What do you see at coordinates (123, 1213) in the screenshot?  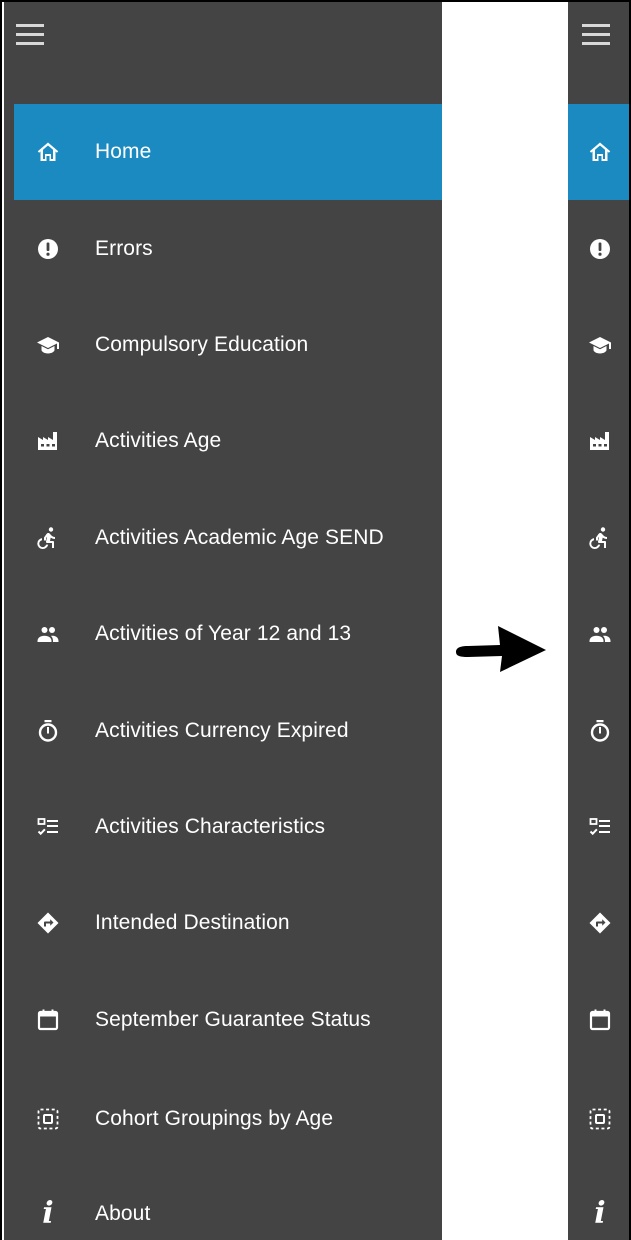 I see `nav-item-label: About` at bounding box center [123, 1213].